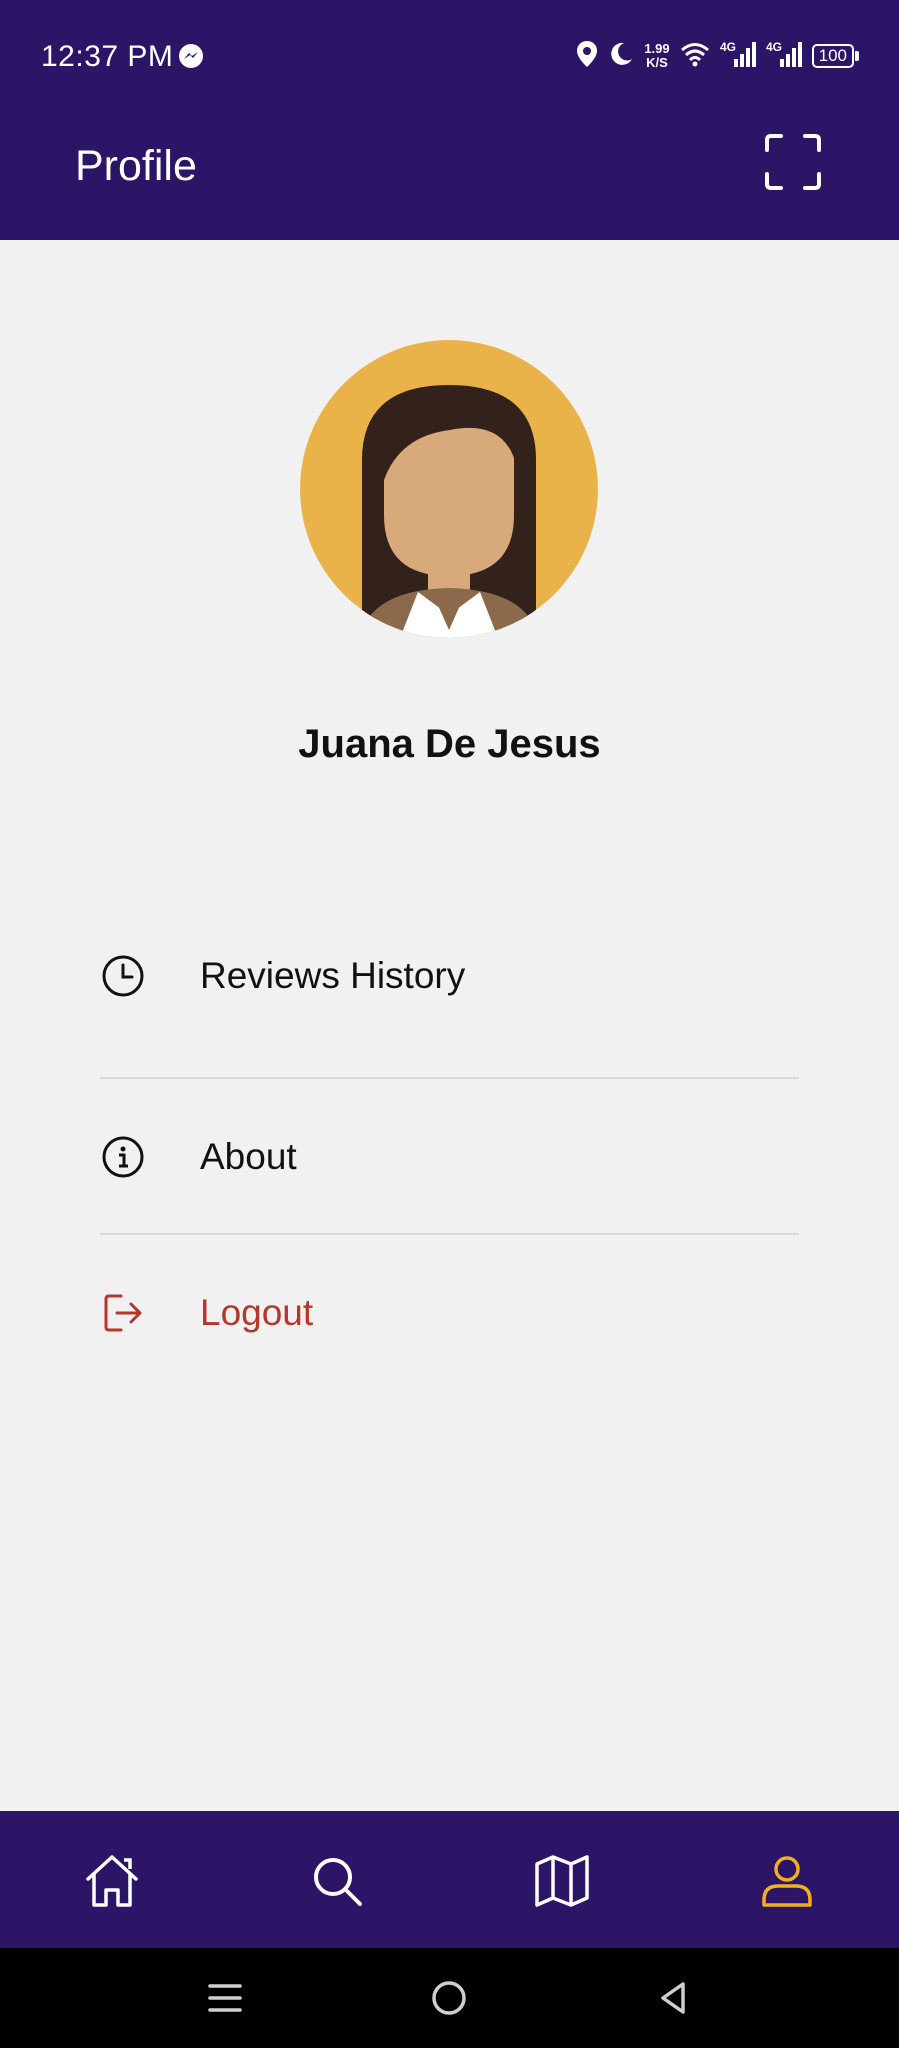  What do you see at coordinates (450, 1157) in the screenshot?
I see `menu-item-about: About` at bounding box center [450, 1157].